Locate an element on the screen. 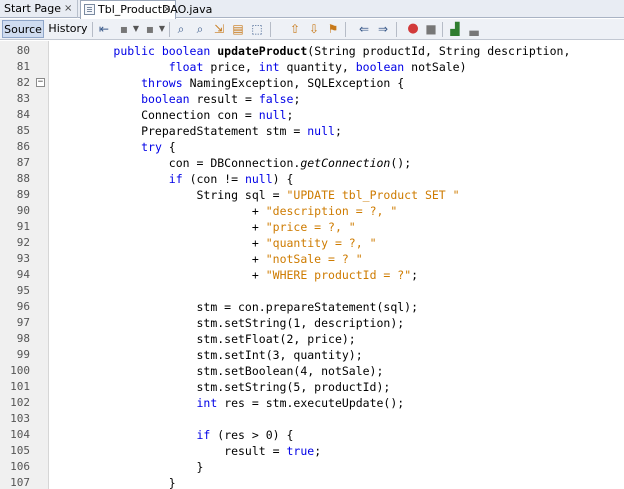  tab-tbl-productdao: Tbl_ProductDAO.java × is located at coordinates (146, 9).